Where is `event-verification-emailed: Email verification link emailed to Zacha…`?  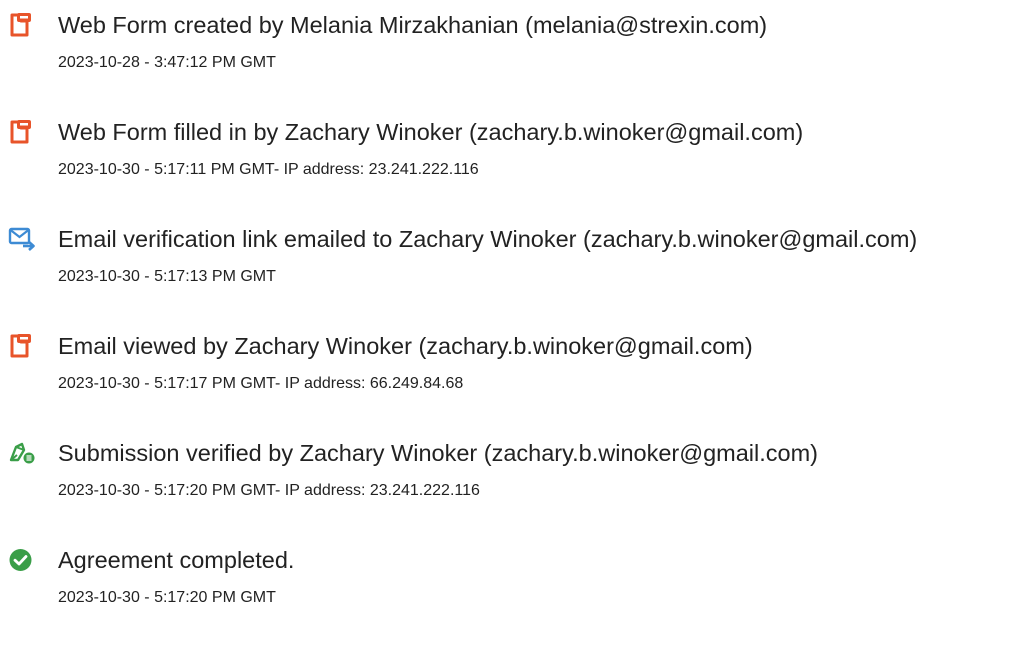 event-verification-emailed: Email verification link emailed to Zacha… is located at coordinates (521, 253).